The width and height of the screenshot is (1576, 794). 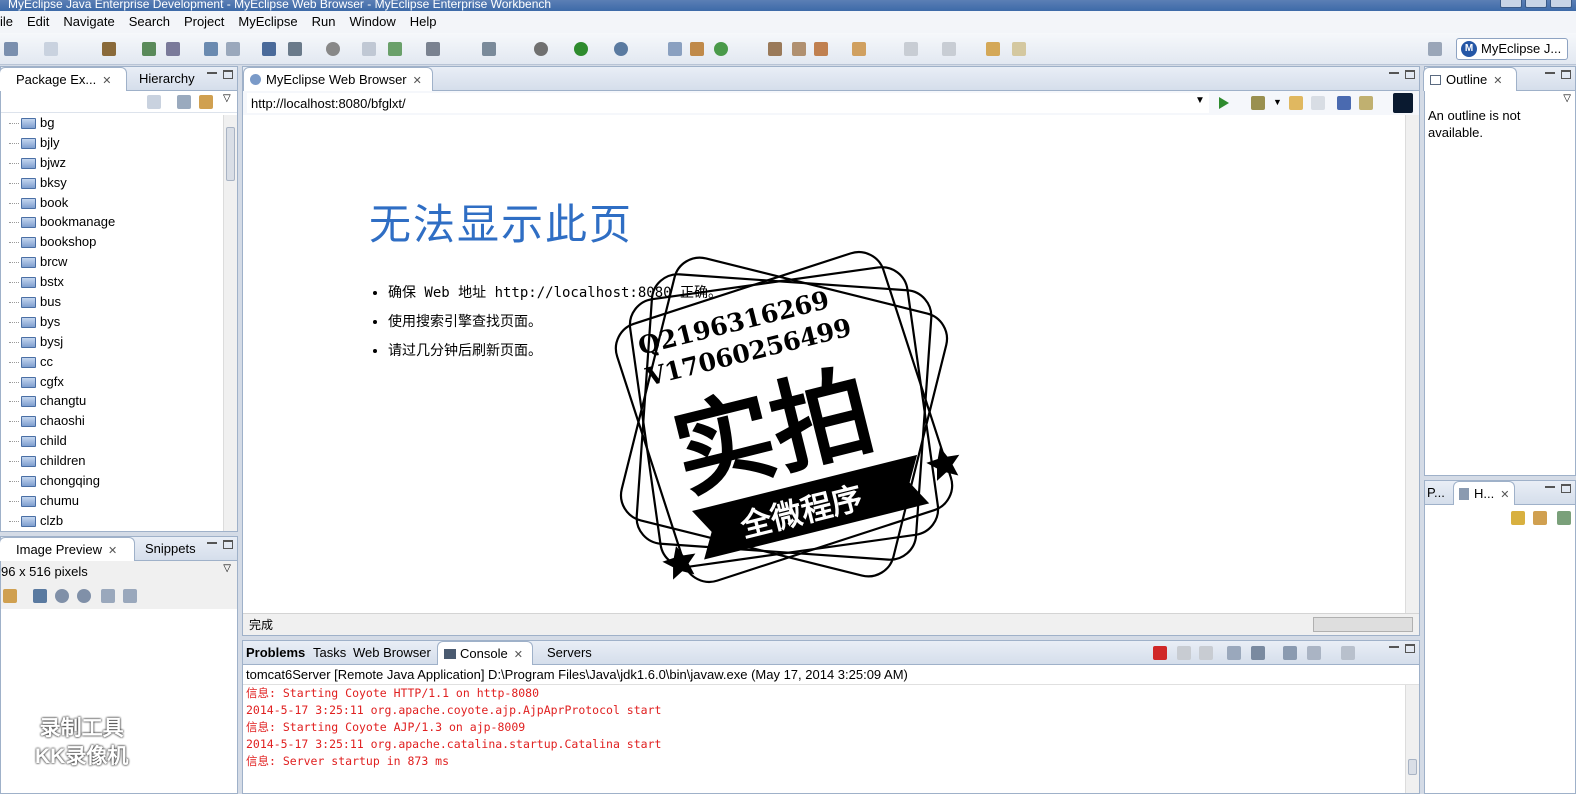 What do you see at coordinates (112, 282) in the screenshot?
I see `tree-item: bstx` at bounding box center [112, 282].